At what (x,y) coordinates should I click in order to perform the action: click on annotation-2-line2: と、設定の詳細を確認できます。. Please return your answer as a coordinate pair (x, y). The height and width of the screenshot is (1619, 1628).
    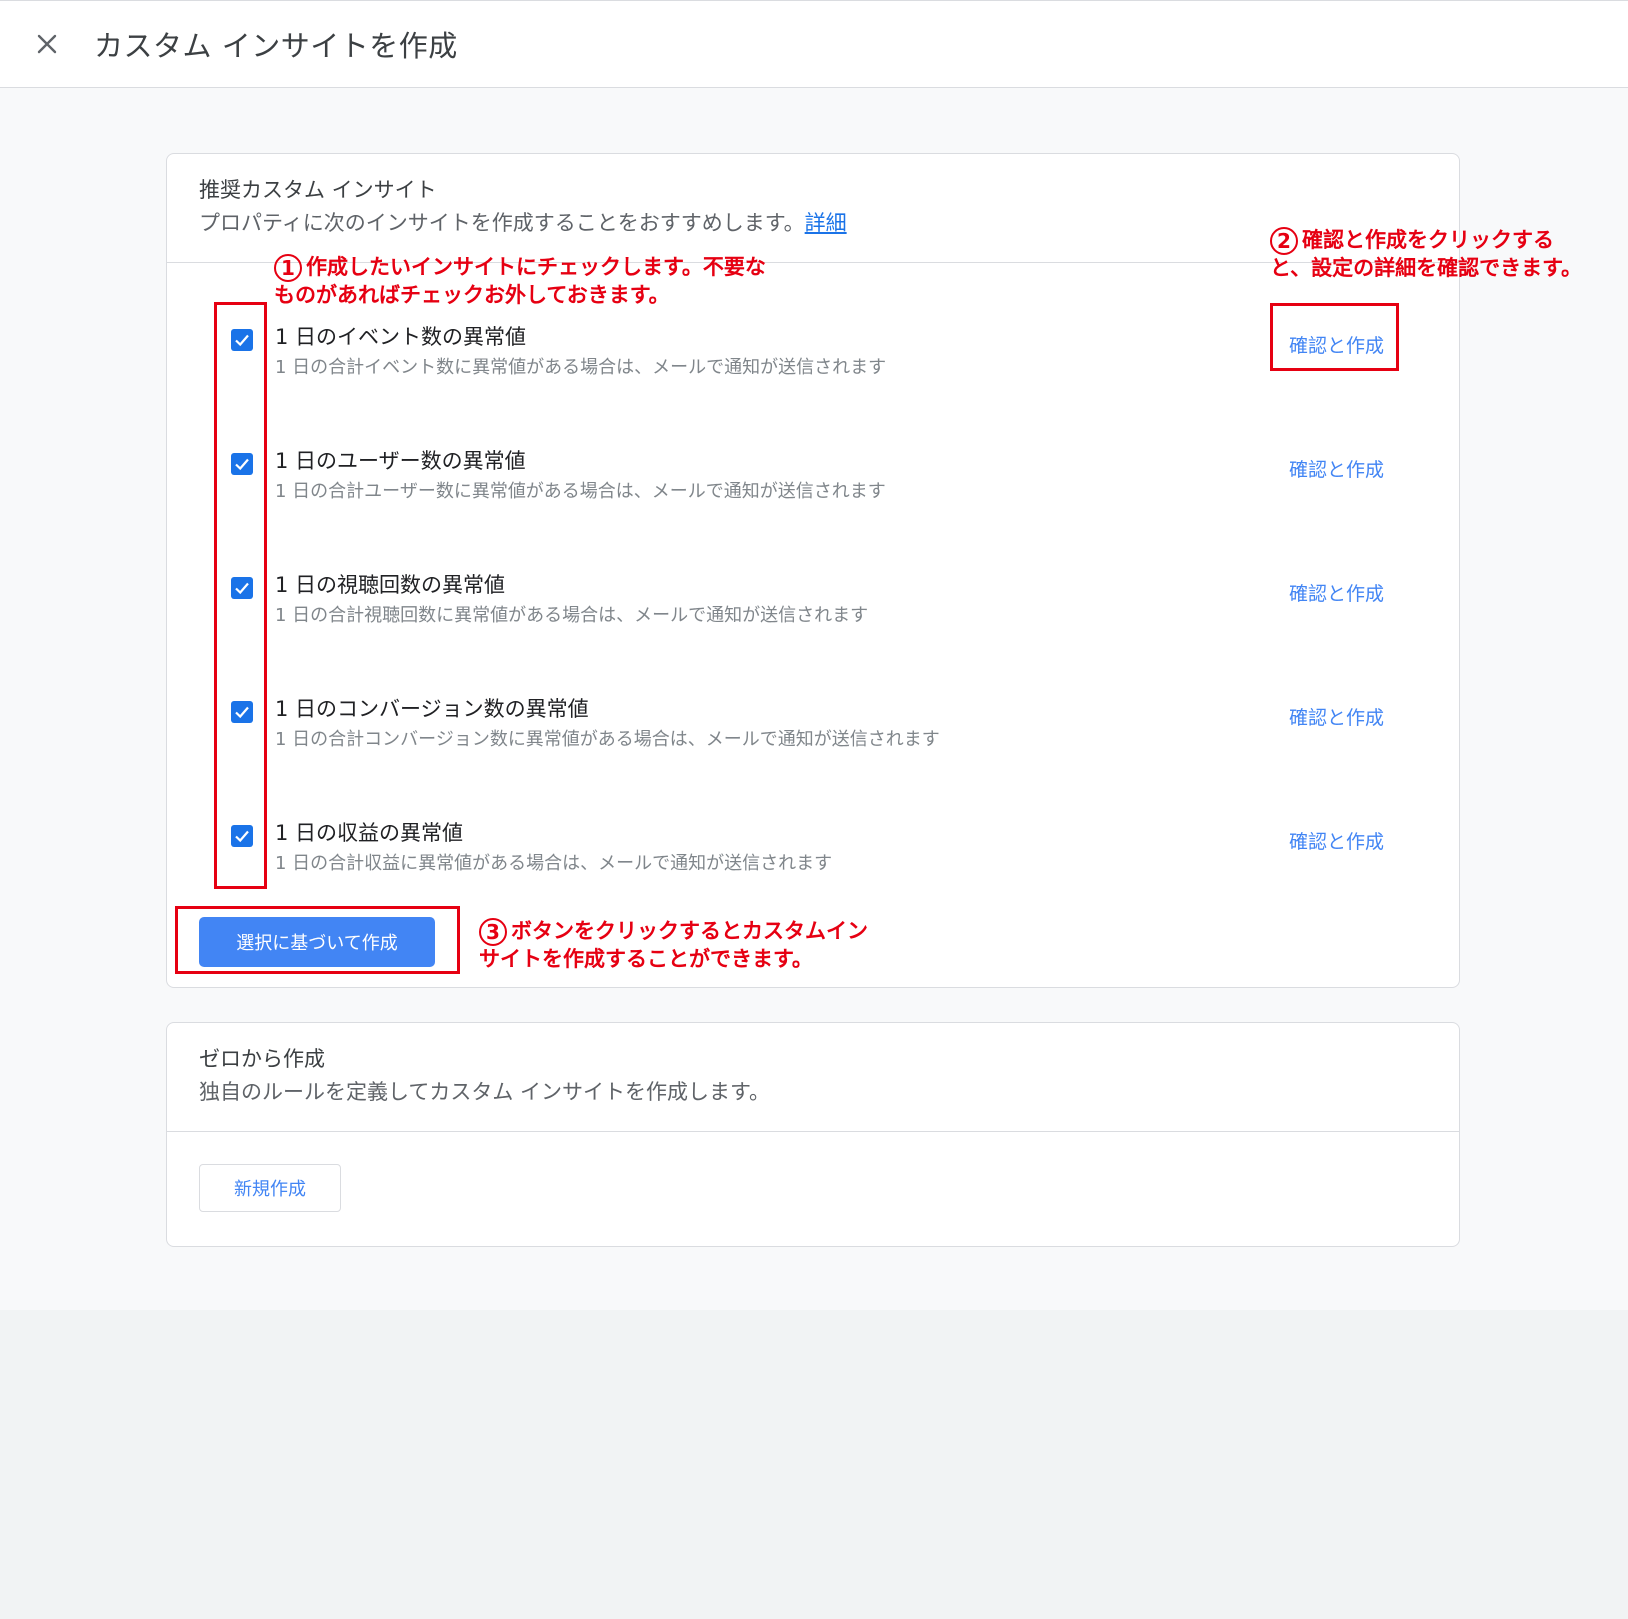
    Looking at the image, I should click on (1426, 268).